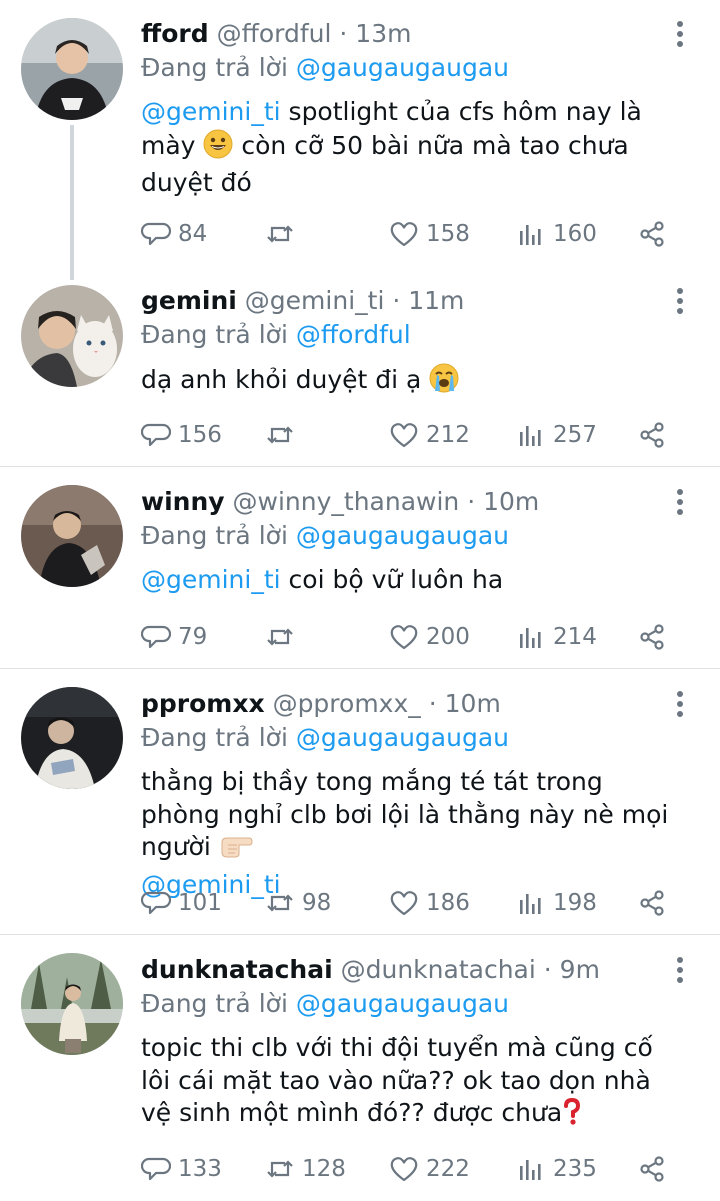  I want to click on display-name: ppromxx, so click(203, 703).